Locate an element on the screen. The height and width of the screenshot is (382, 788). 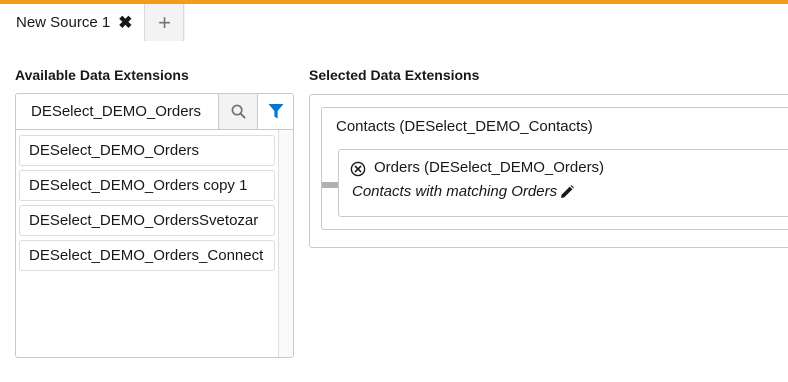
search-input is located at coordinates (117, 111).